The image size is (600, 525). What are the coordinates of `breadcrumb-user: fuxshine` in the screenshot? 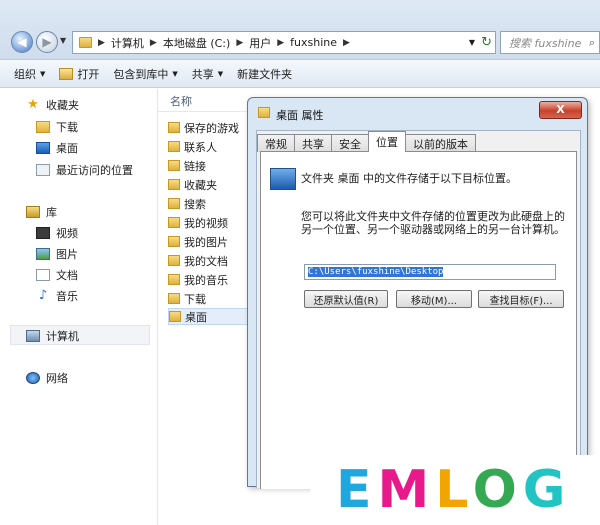 It's located at (313, 42).